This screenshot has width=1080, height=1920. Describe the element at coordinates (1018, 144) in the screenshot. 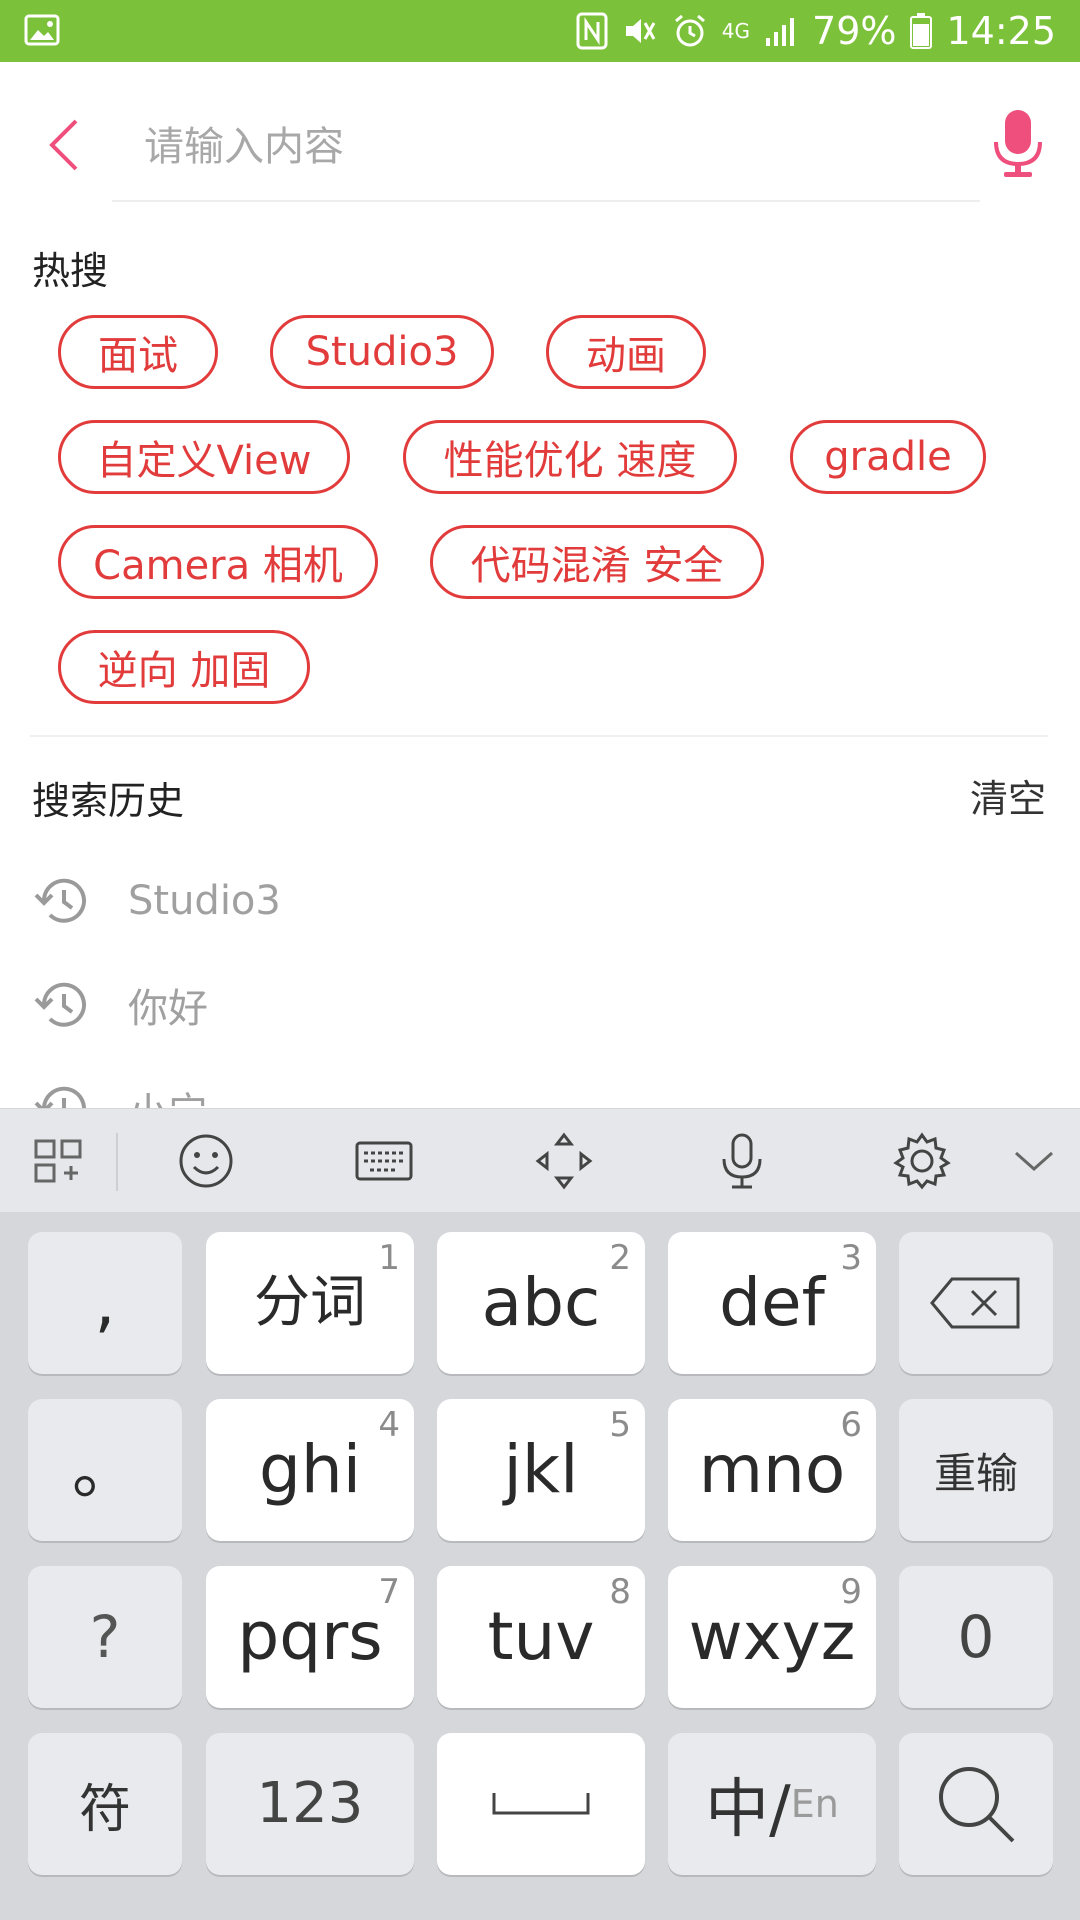

I see `microphone-icon` at that location.